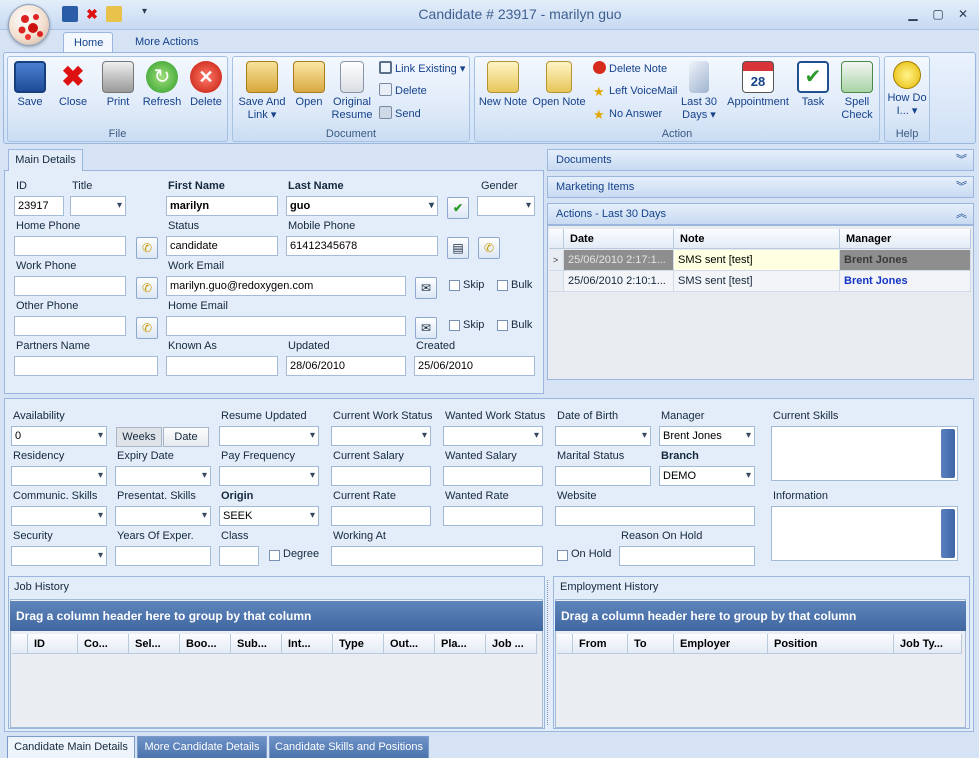  What do you see at coordinates (864, 533) in the screenshot?
I see `information-textarea` at bounding box center [864, 533].